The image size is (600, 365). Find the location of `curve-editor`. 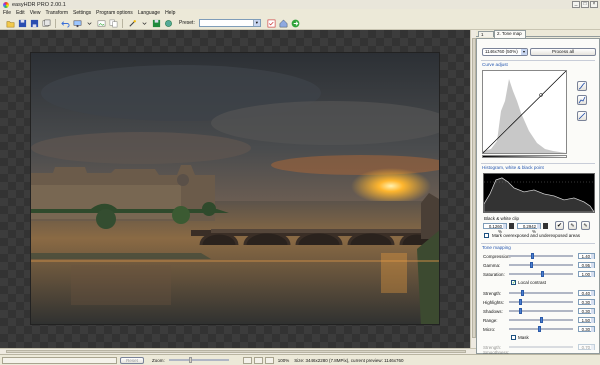

curve-editor is located at coordinates (524, 112).